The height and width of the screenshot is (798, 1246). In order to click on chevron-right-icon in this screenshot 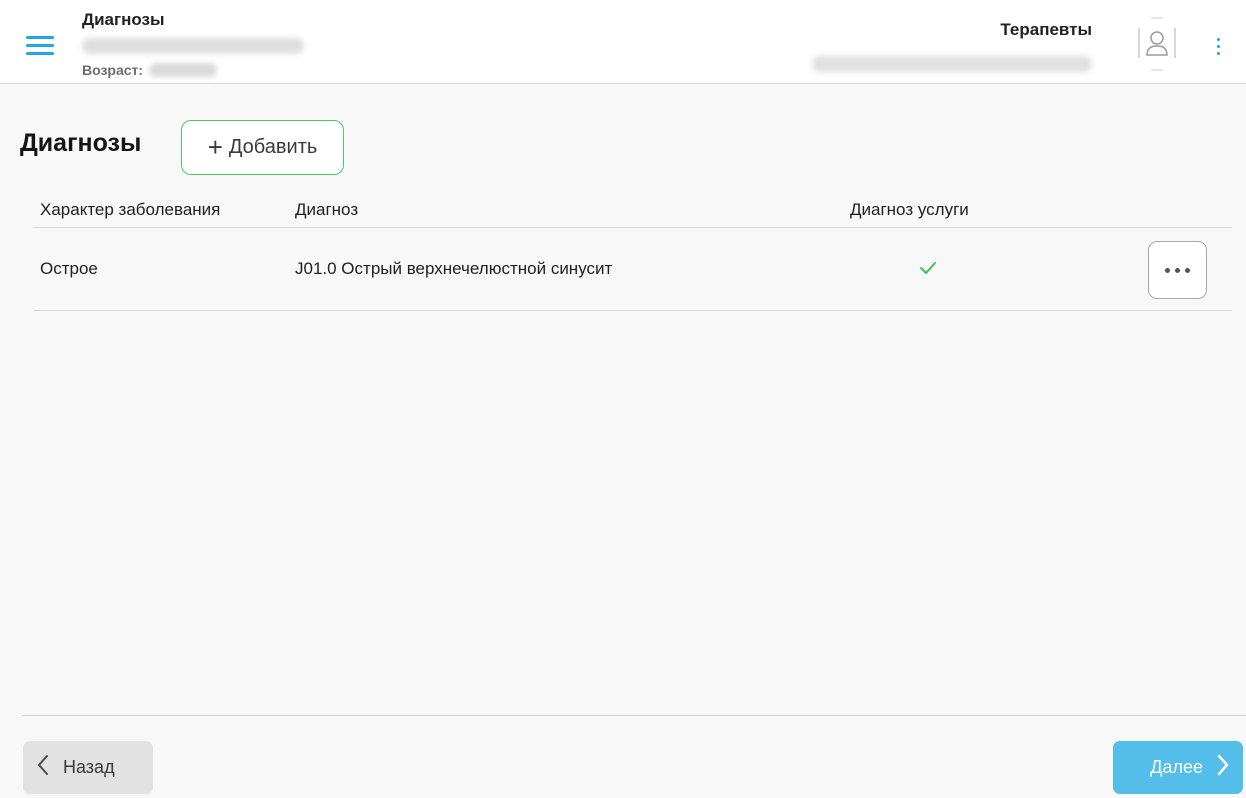, I will do `click(1223, 767)`.